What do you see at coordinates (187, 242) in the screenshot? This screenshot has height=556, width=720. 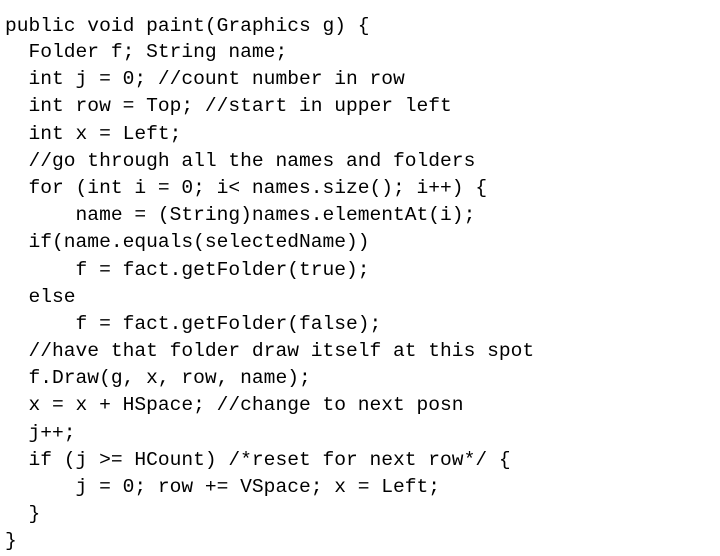 I see `code-line: if(name.equals(selectedName))` at bounding box center [187, 242].